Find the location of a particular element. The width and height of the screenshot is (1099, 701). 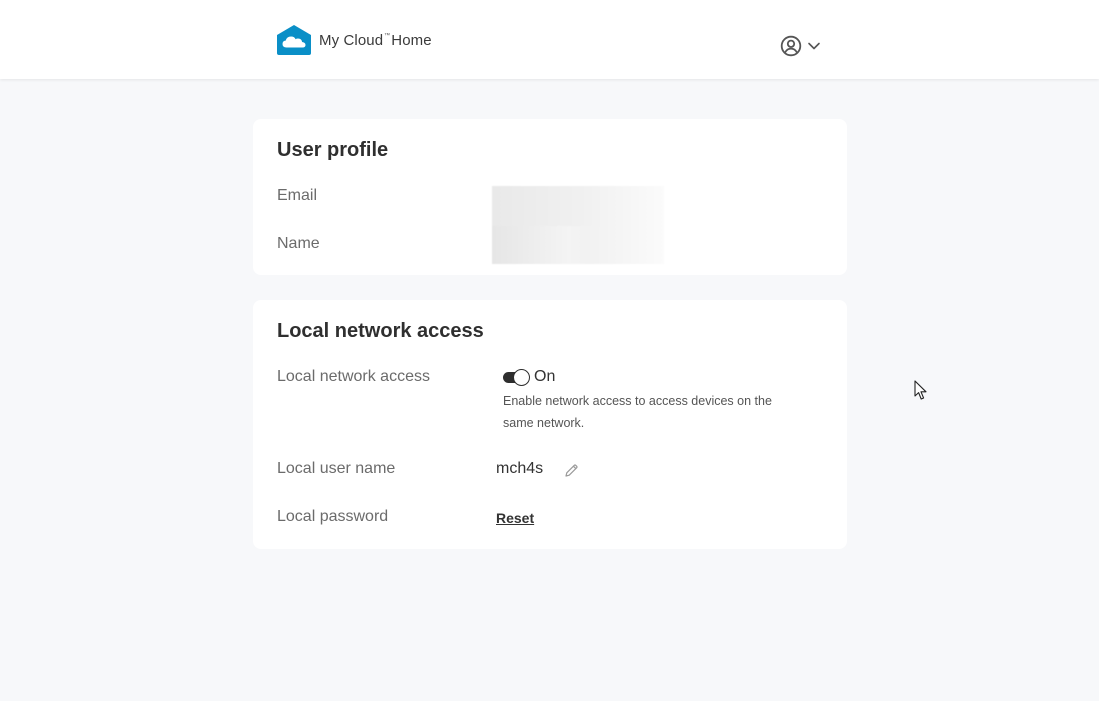

top-bar: My Cloud ™ Home is located at coordinates (549, 39).